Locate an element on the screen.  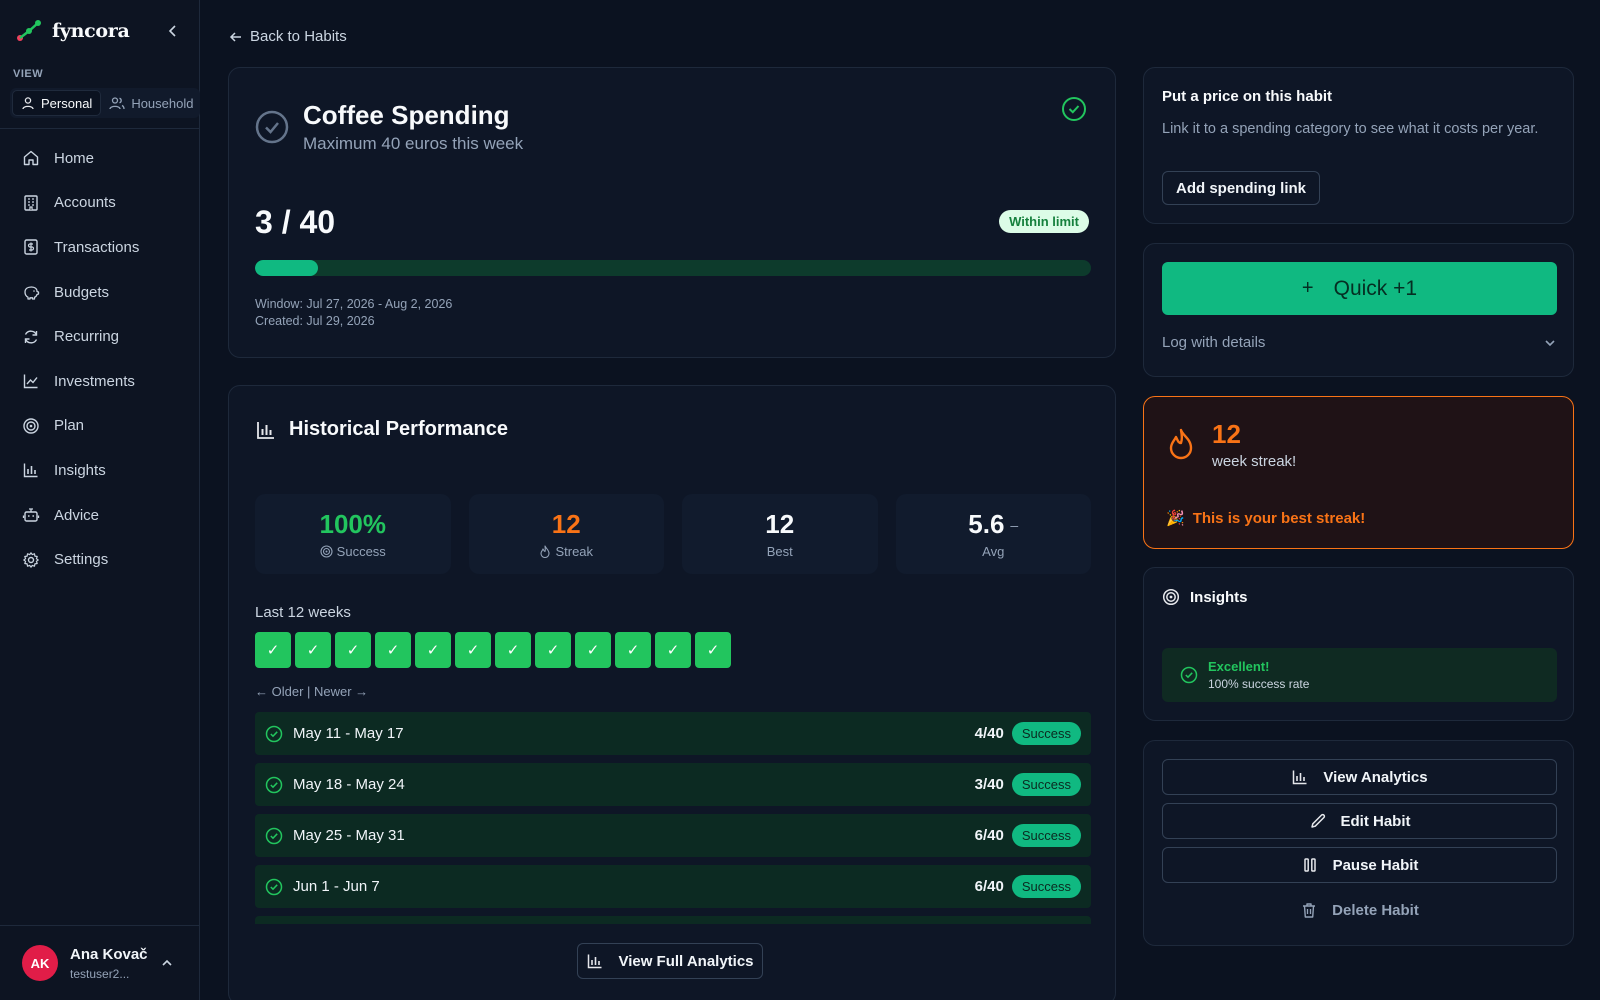
brand: fyncora is located at coordinates (100, 31).